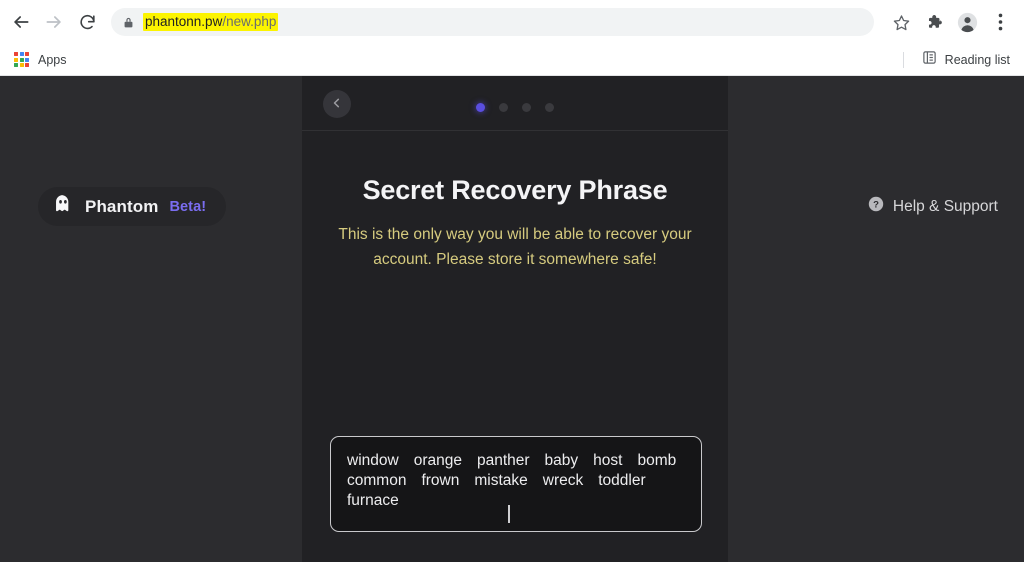 Image resolution: width=1024 pixels, height=562 pixels. What do you see at coordinates (903, 59) in the screenshot?
I see `bookmarks-divider` at bounding box center [903, 59].